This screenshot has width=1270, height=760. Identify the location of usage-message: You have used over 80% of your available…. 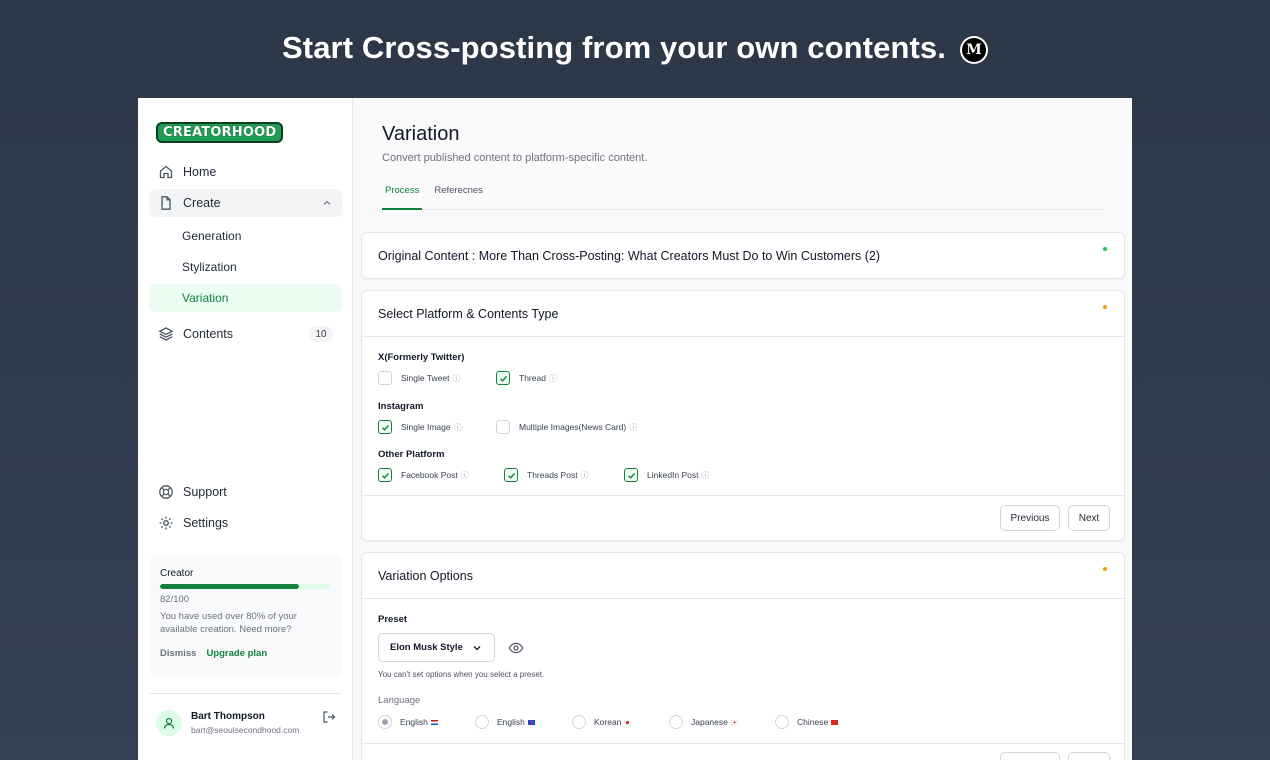
(228, 623).